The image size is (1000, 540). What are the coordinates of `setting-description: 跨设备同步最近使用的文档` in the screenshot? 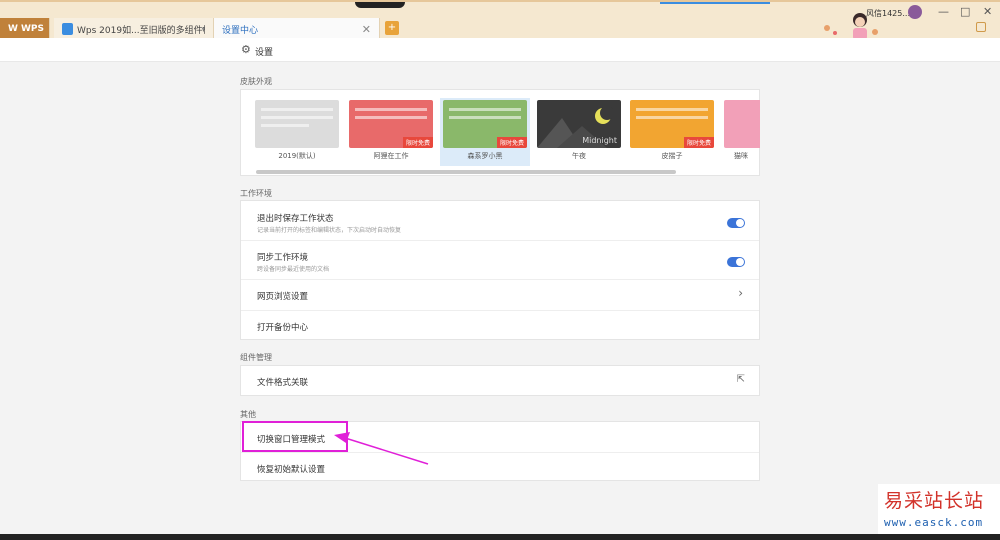 It's located at (293, 269).